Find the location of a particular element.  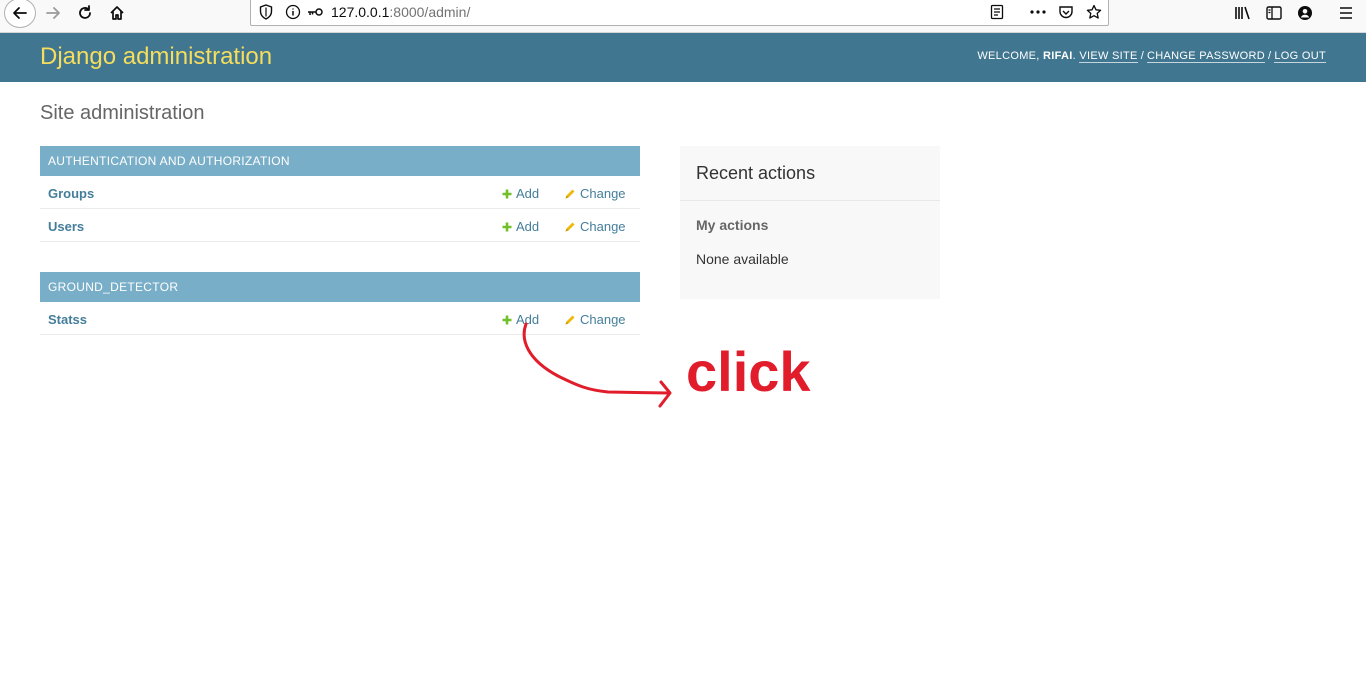

model-row-groups: Groups Add Change is located at coordinates (340, 192).